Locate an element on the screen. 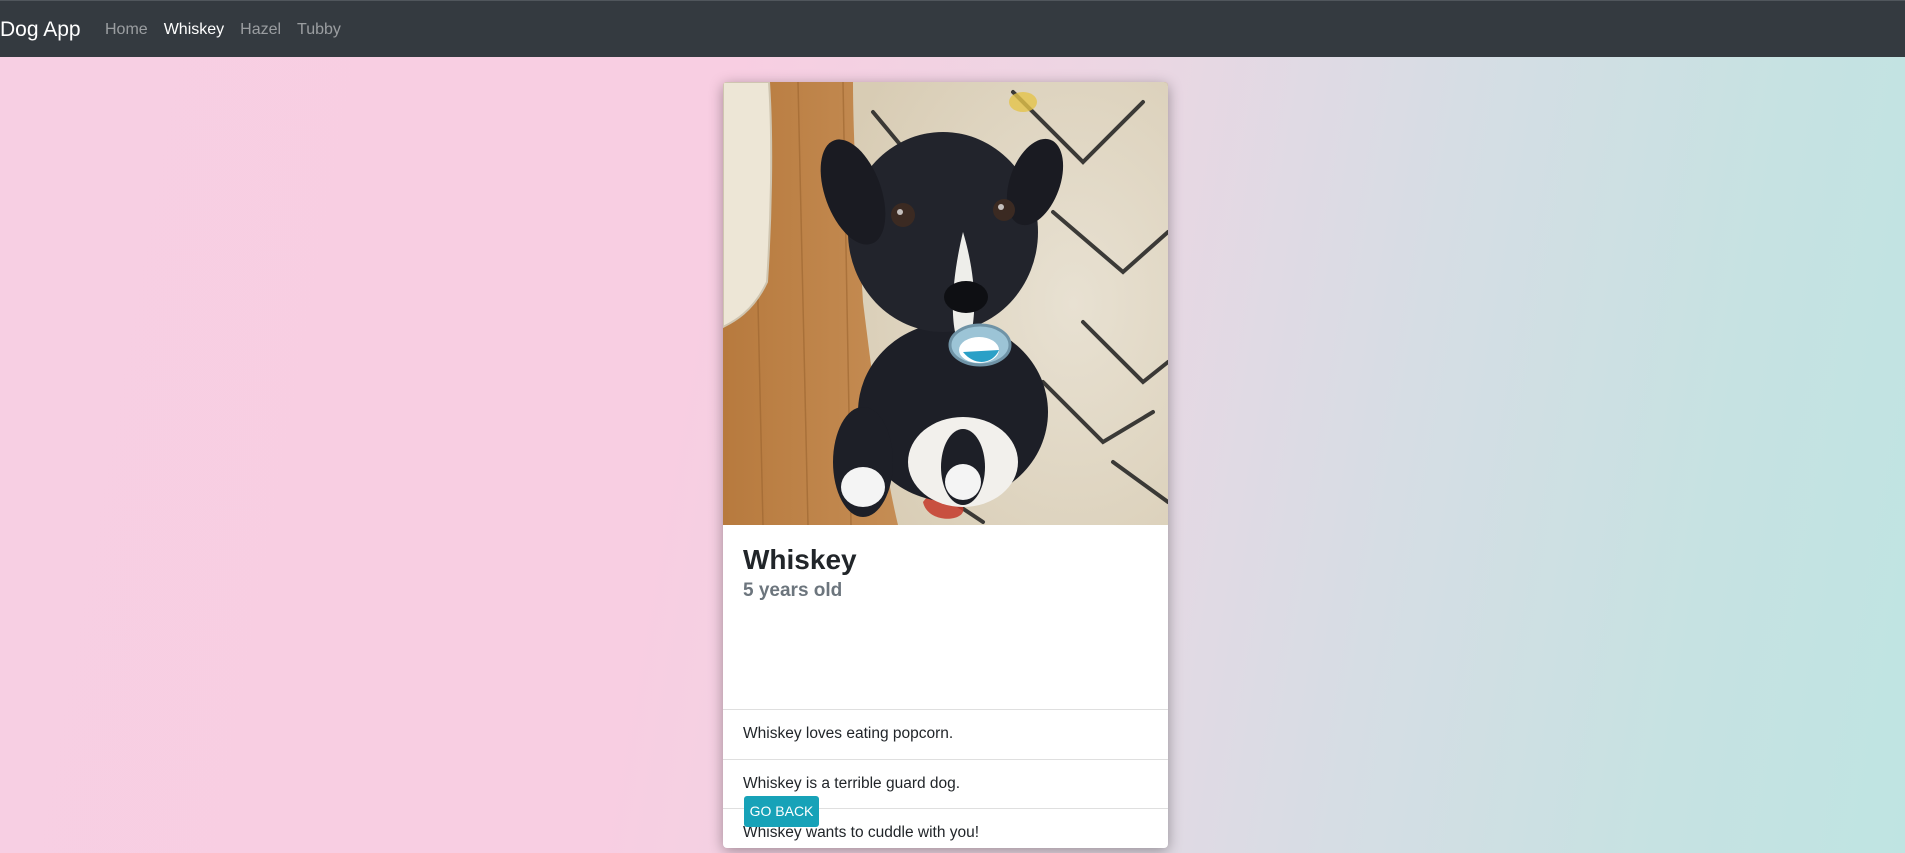 The width and height of the screenshot is (1905, 853). nav-link-whiskey: Whiskey is located at coordinates (194, 30).